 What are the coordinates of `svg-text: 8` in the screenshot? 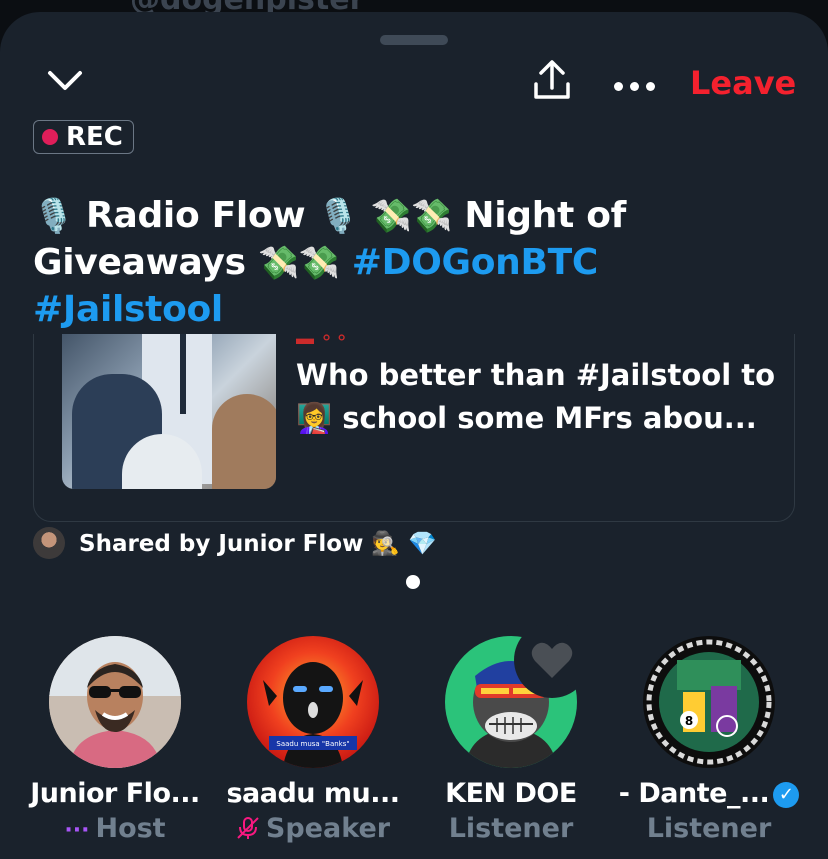 It's located at (689, 721).